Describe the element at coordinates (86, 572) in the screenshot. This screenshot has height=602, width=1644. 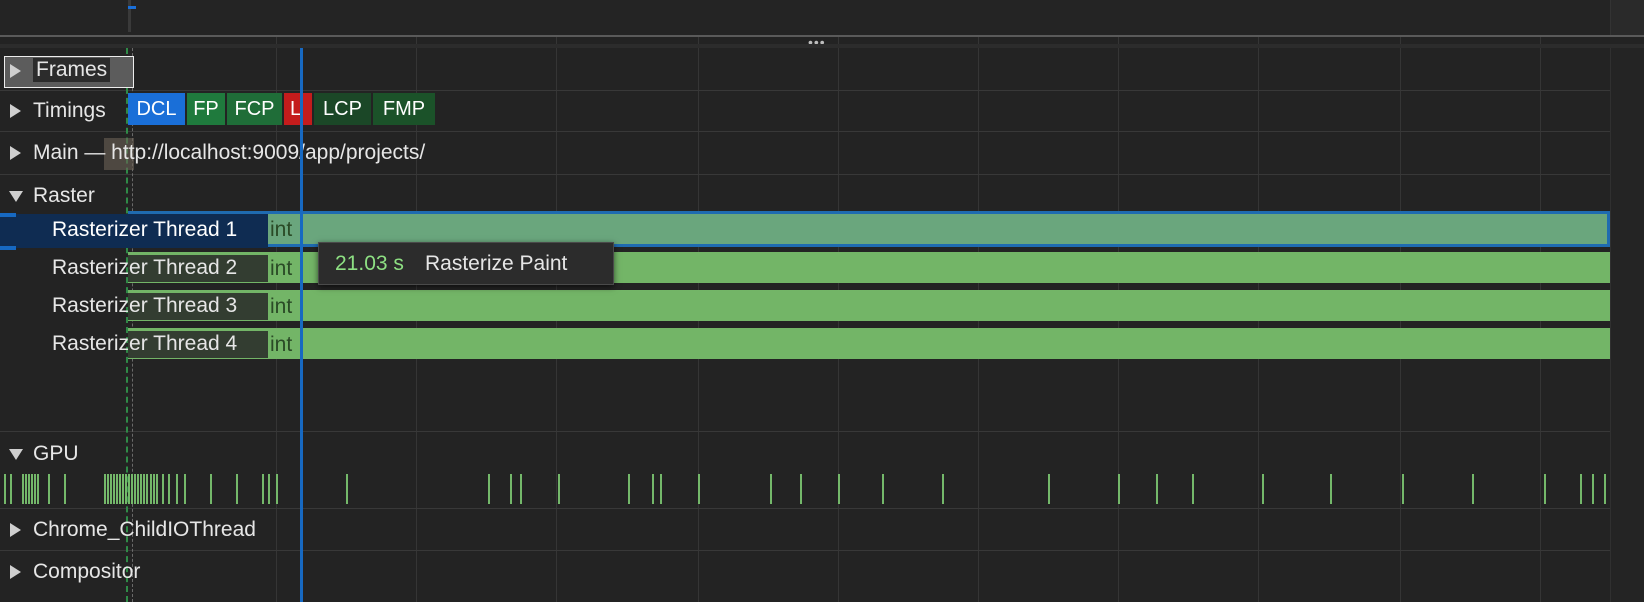
I see `track-label-compositor: Compositor` at that location.